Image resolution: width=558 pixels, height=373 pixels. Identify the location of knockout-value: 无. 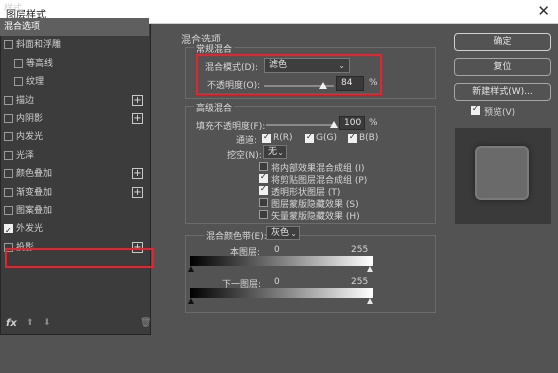
(273, 152).